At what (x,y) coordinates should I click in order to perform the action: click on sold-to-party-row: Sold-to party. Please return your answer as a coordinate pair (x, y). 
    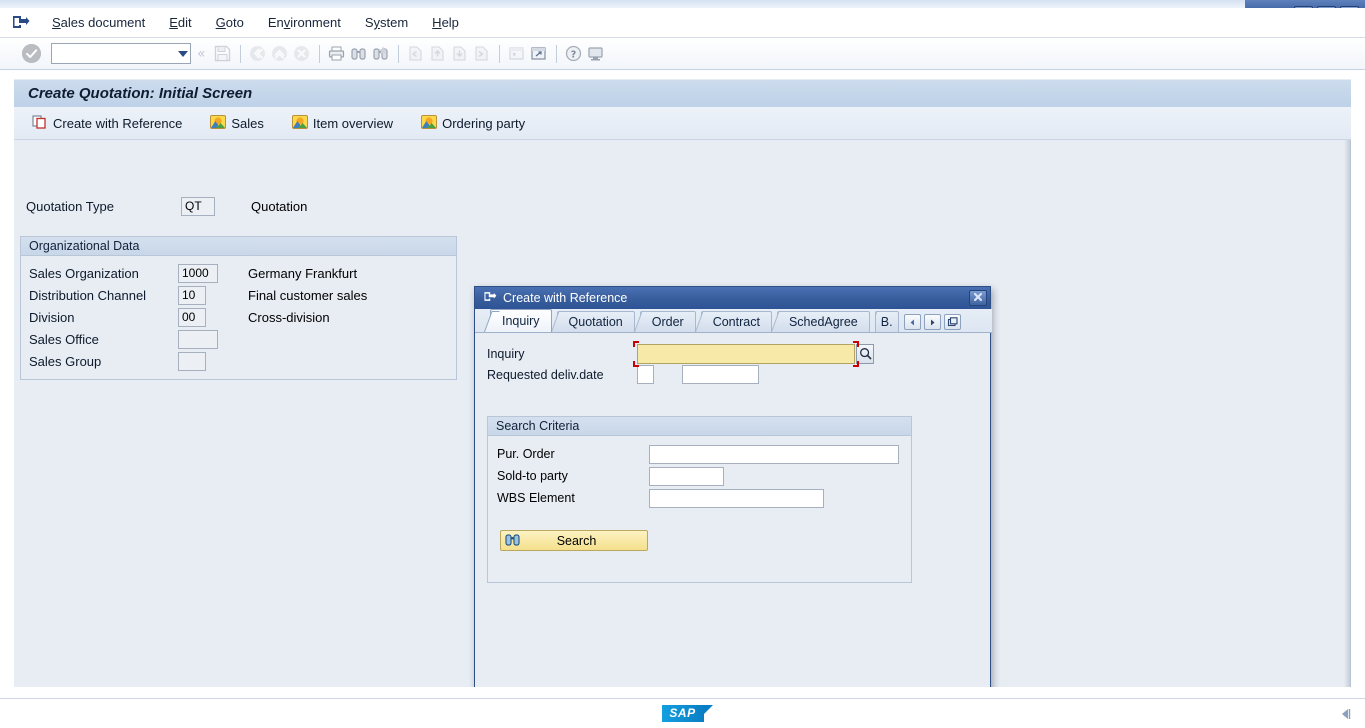
    Looking at the image, I should click on (704, 476).